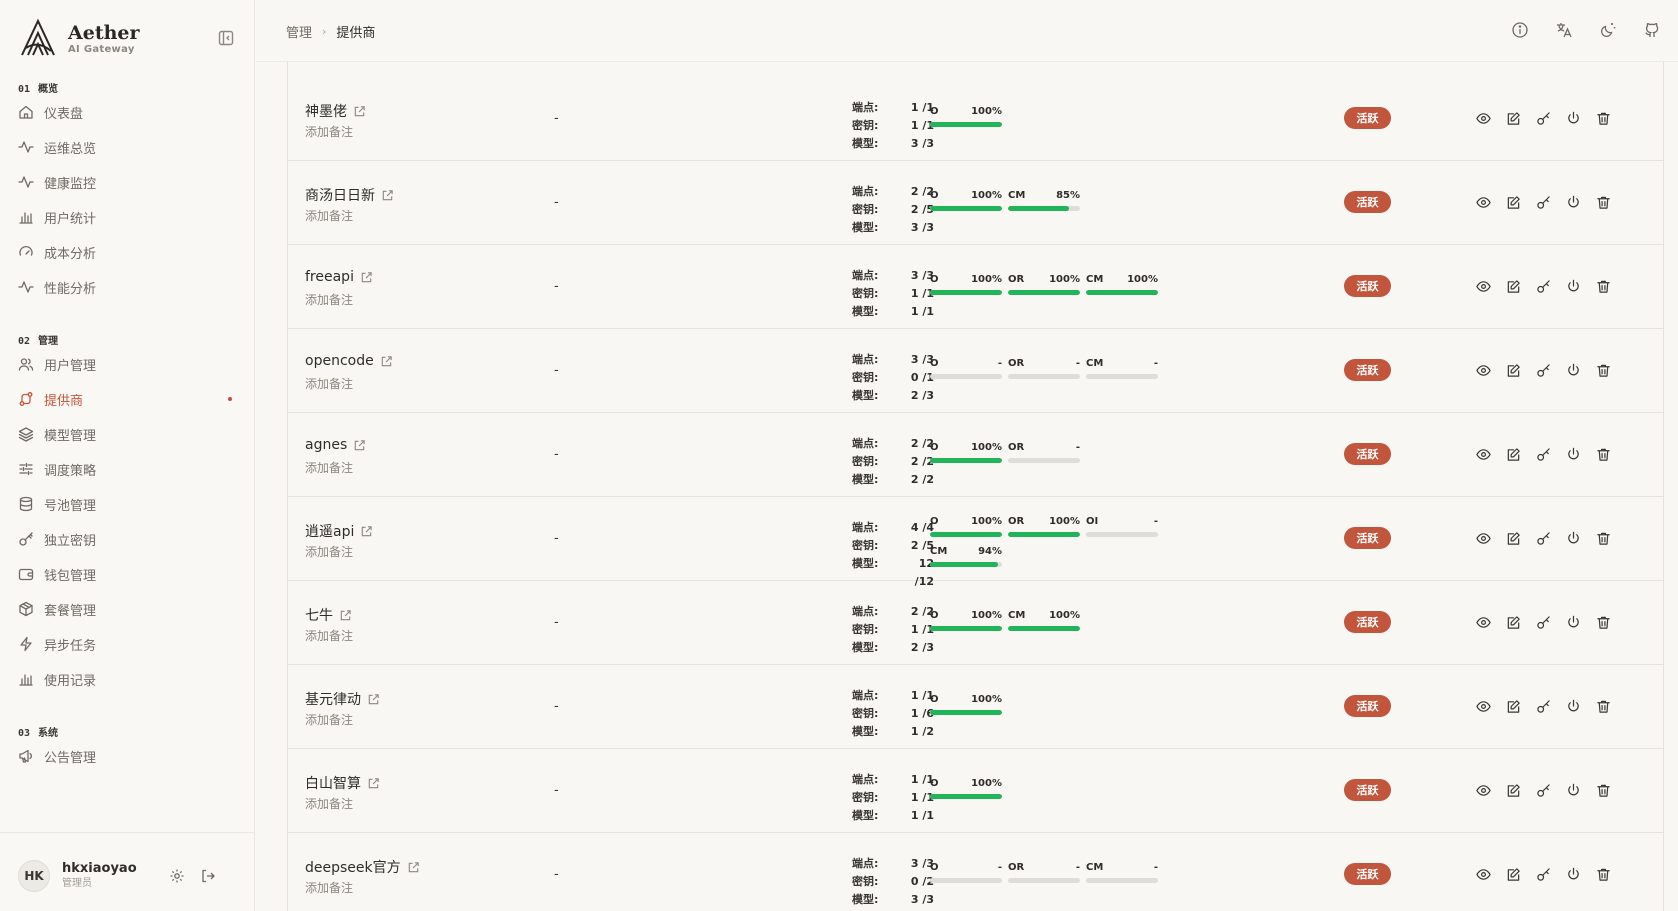 The width and height of the screenshot is (1678, 911). I want to click on provider-name-text: deepseek官方, so click(353, 867).